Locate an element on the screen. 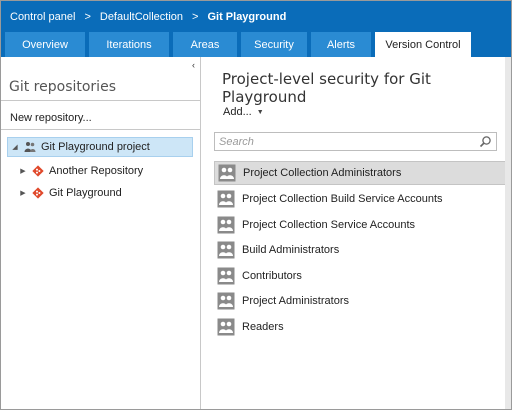  tab-areas: Areas is located at coordinates (205, 44).